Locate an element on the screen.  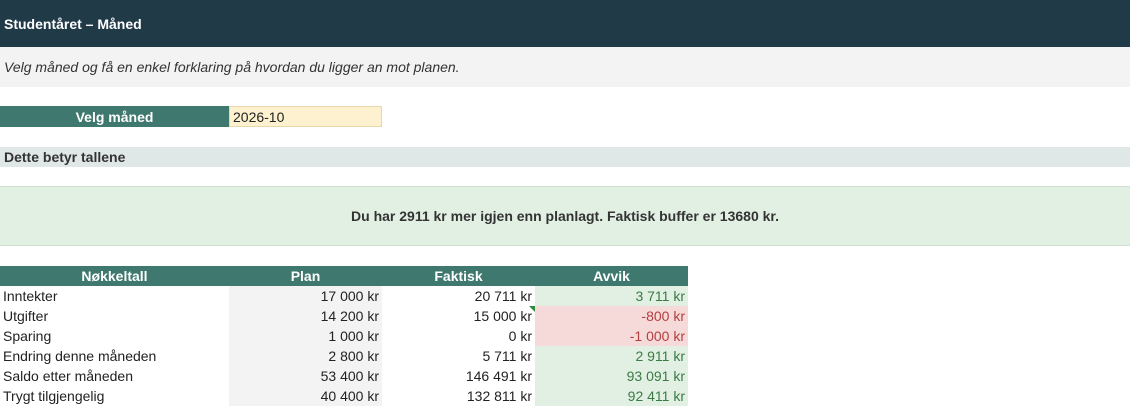
row-name-cell: Trygt tilgjengelig is located at coordinates (114, 396).